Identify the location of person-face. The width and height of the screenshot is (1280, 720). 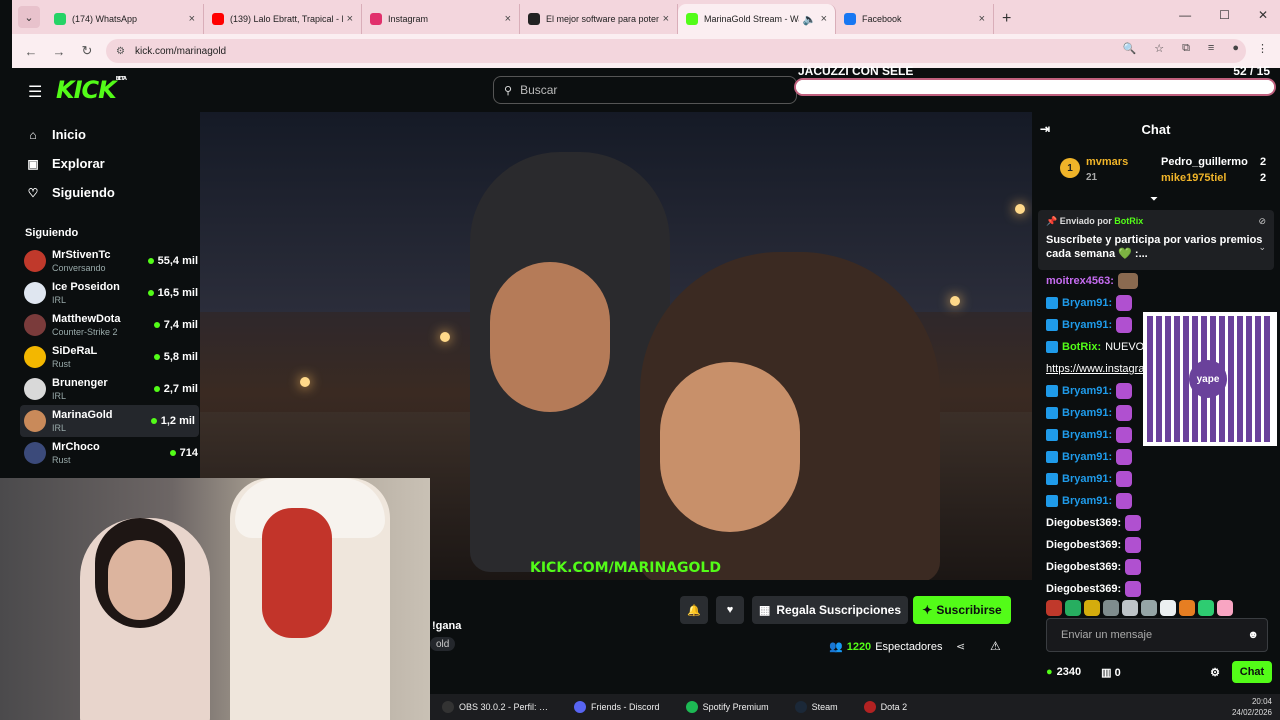
(730, 447).